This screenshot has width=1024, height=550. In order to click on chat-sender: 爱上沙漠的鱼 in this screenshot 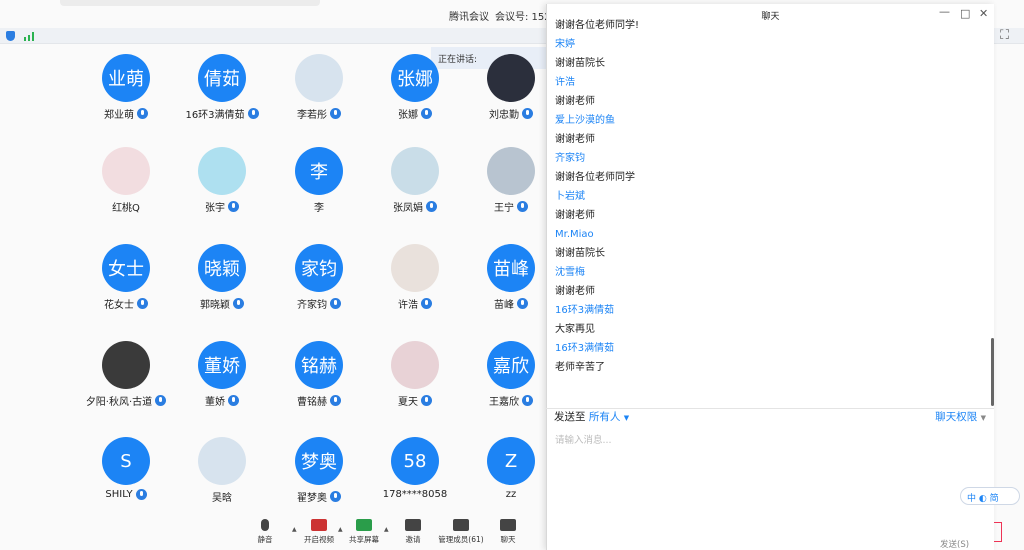, I will do `click(585, 120)`.